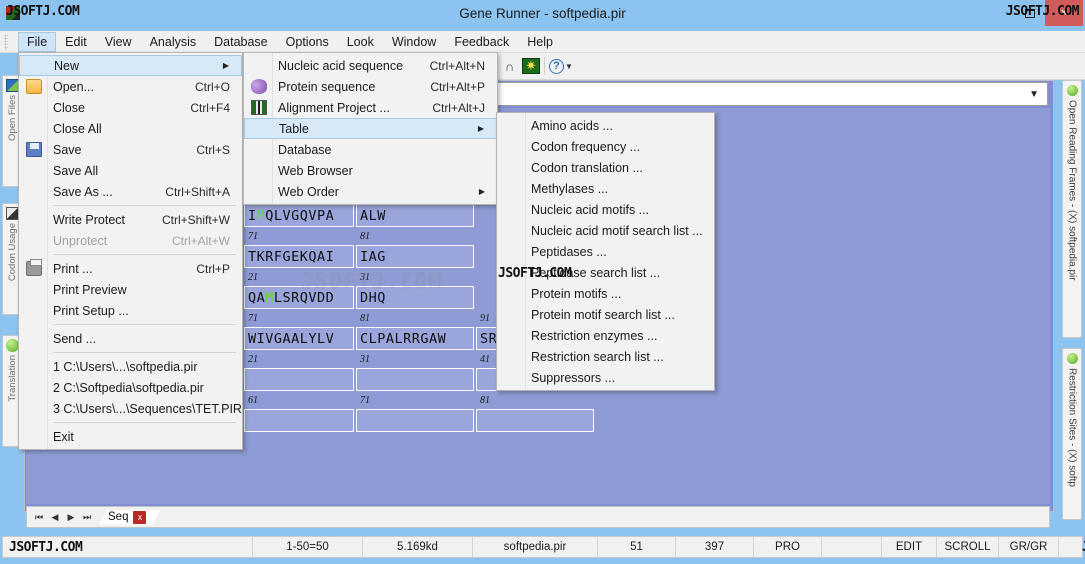  What do you see at coordinates (414, 42) in the screenshot?
I see `menubar-item-window: Window` at bounding box center [414, 42].